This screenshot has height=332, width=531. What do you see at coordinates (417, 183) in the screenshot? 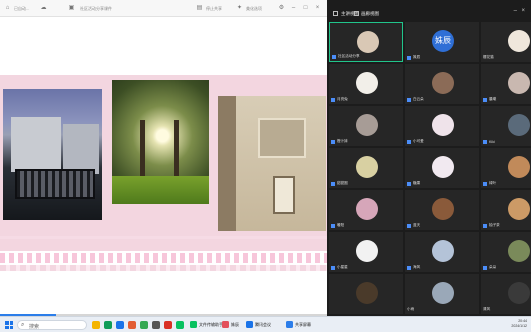
I see `participant-name: 糖果` at bounding box center [417, 183].